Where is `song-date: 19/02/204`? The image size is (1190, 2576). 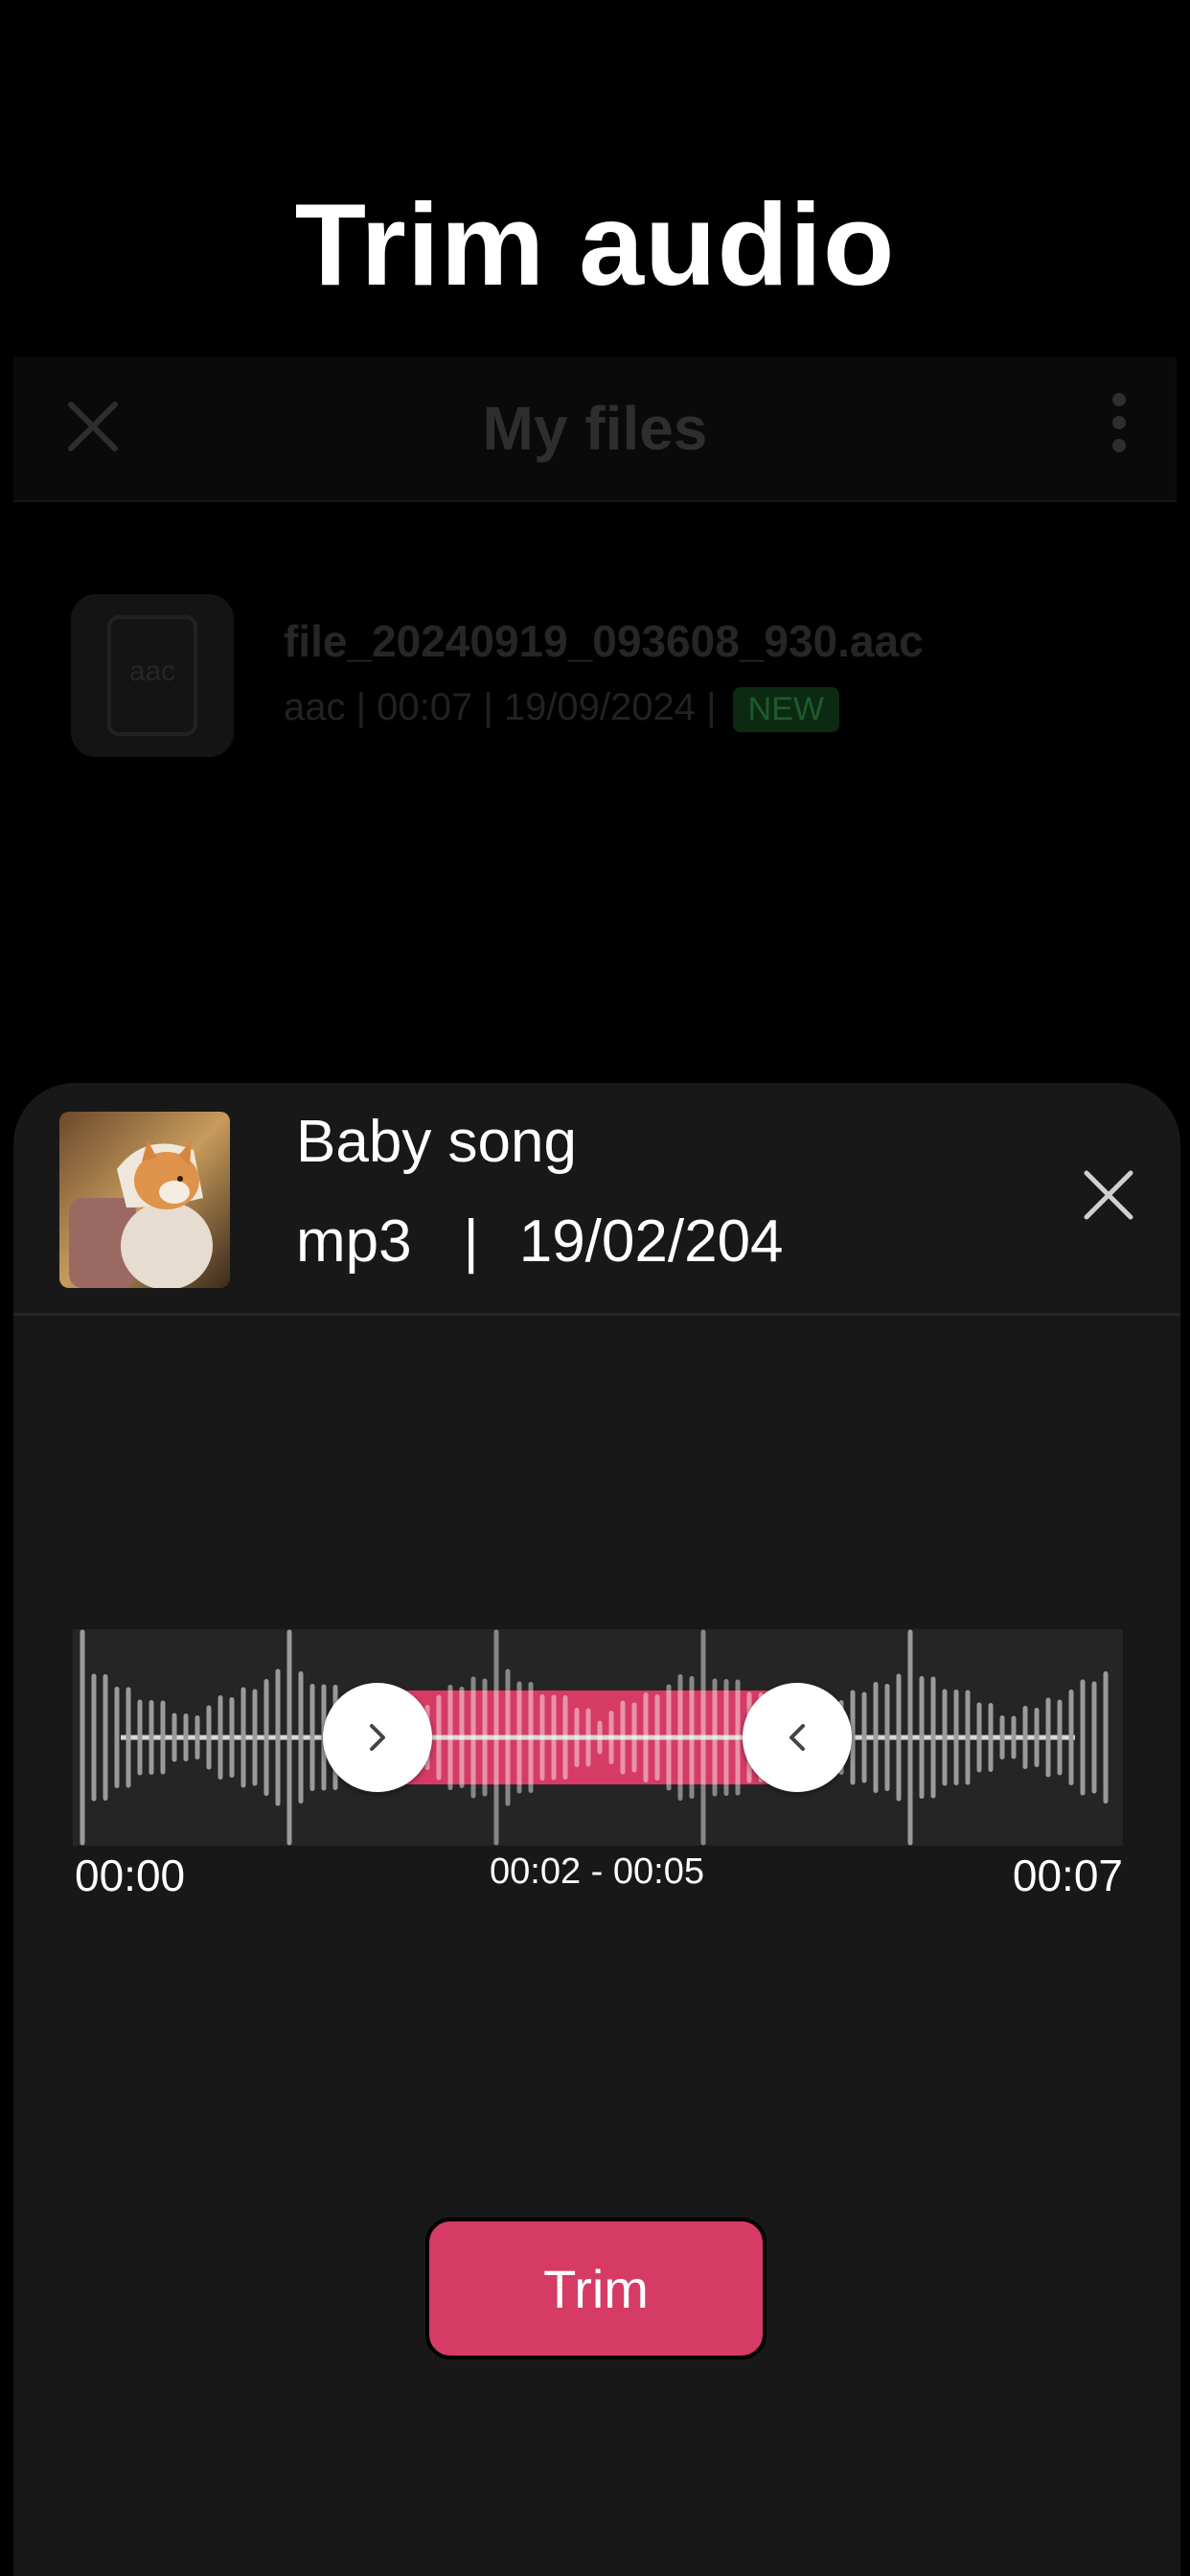 song-date: 19/02/204 is located at coordinates (651, 1241).